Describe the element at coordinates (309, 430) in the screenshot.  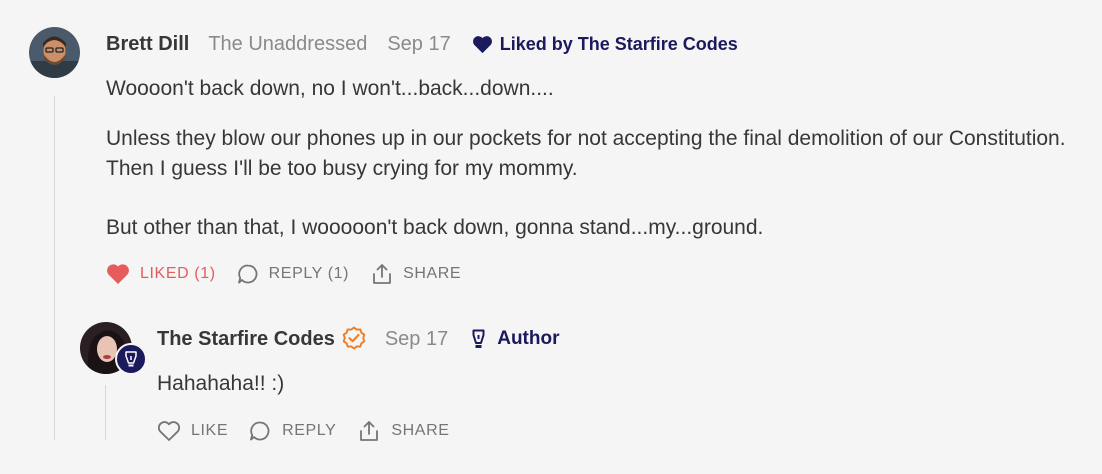
I see `reply-label: REPLY` at that location.